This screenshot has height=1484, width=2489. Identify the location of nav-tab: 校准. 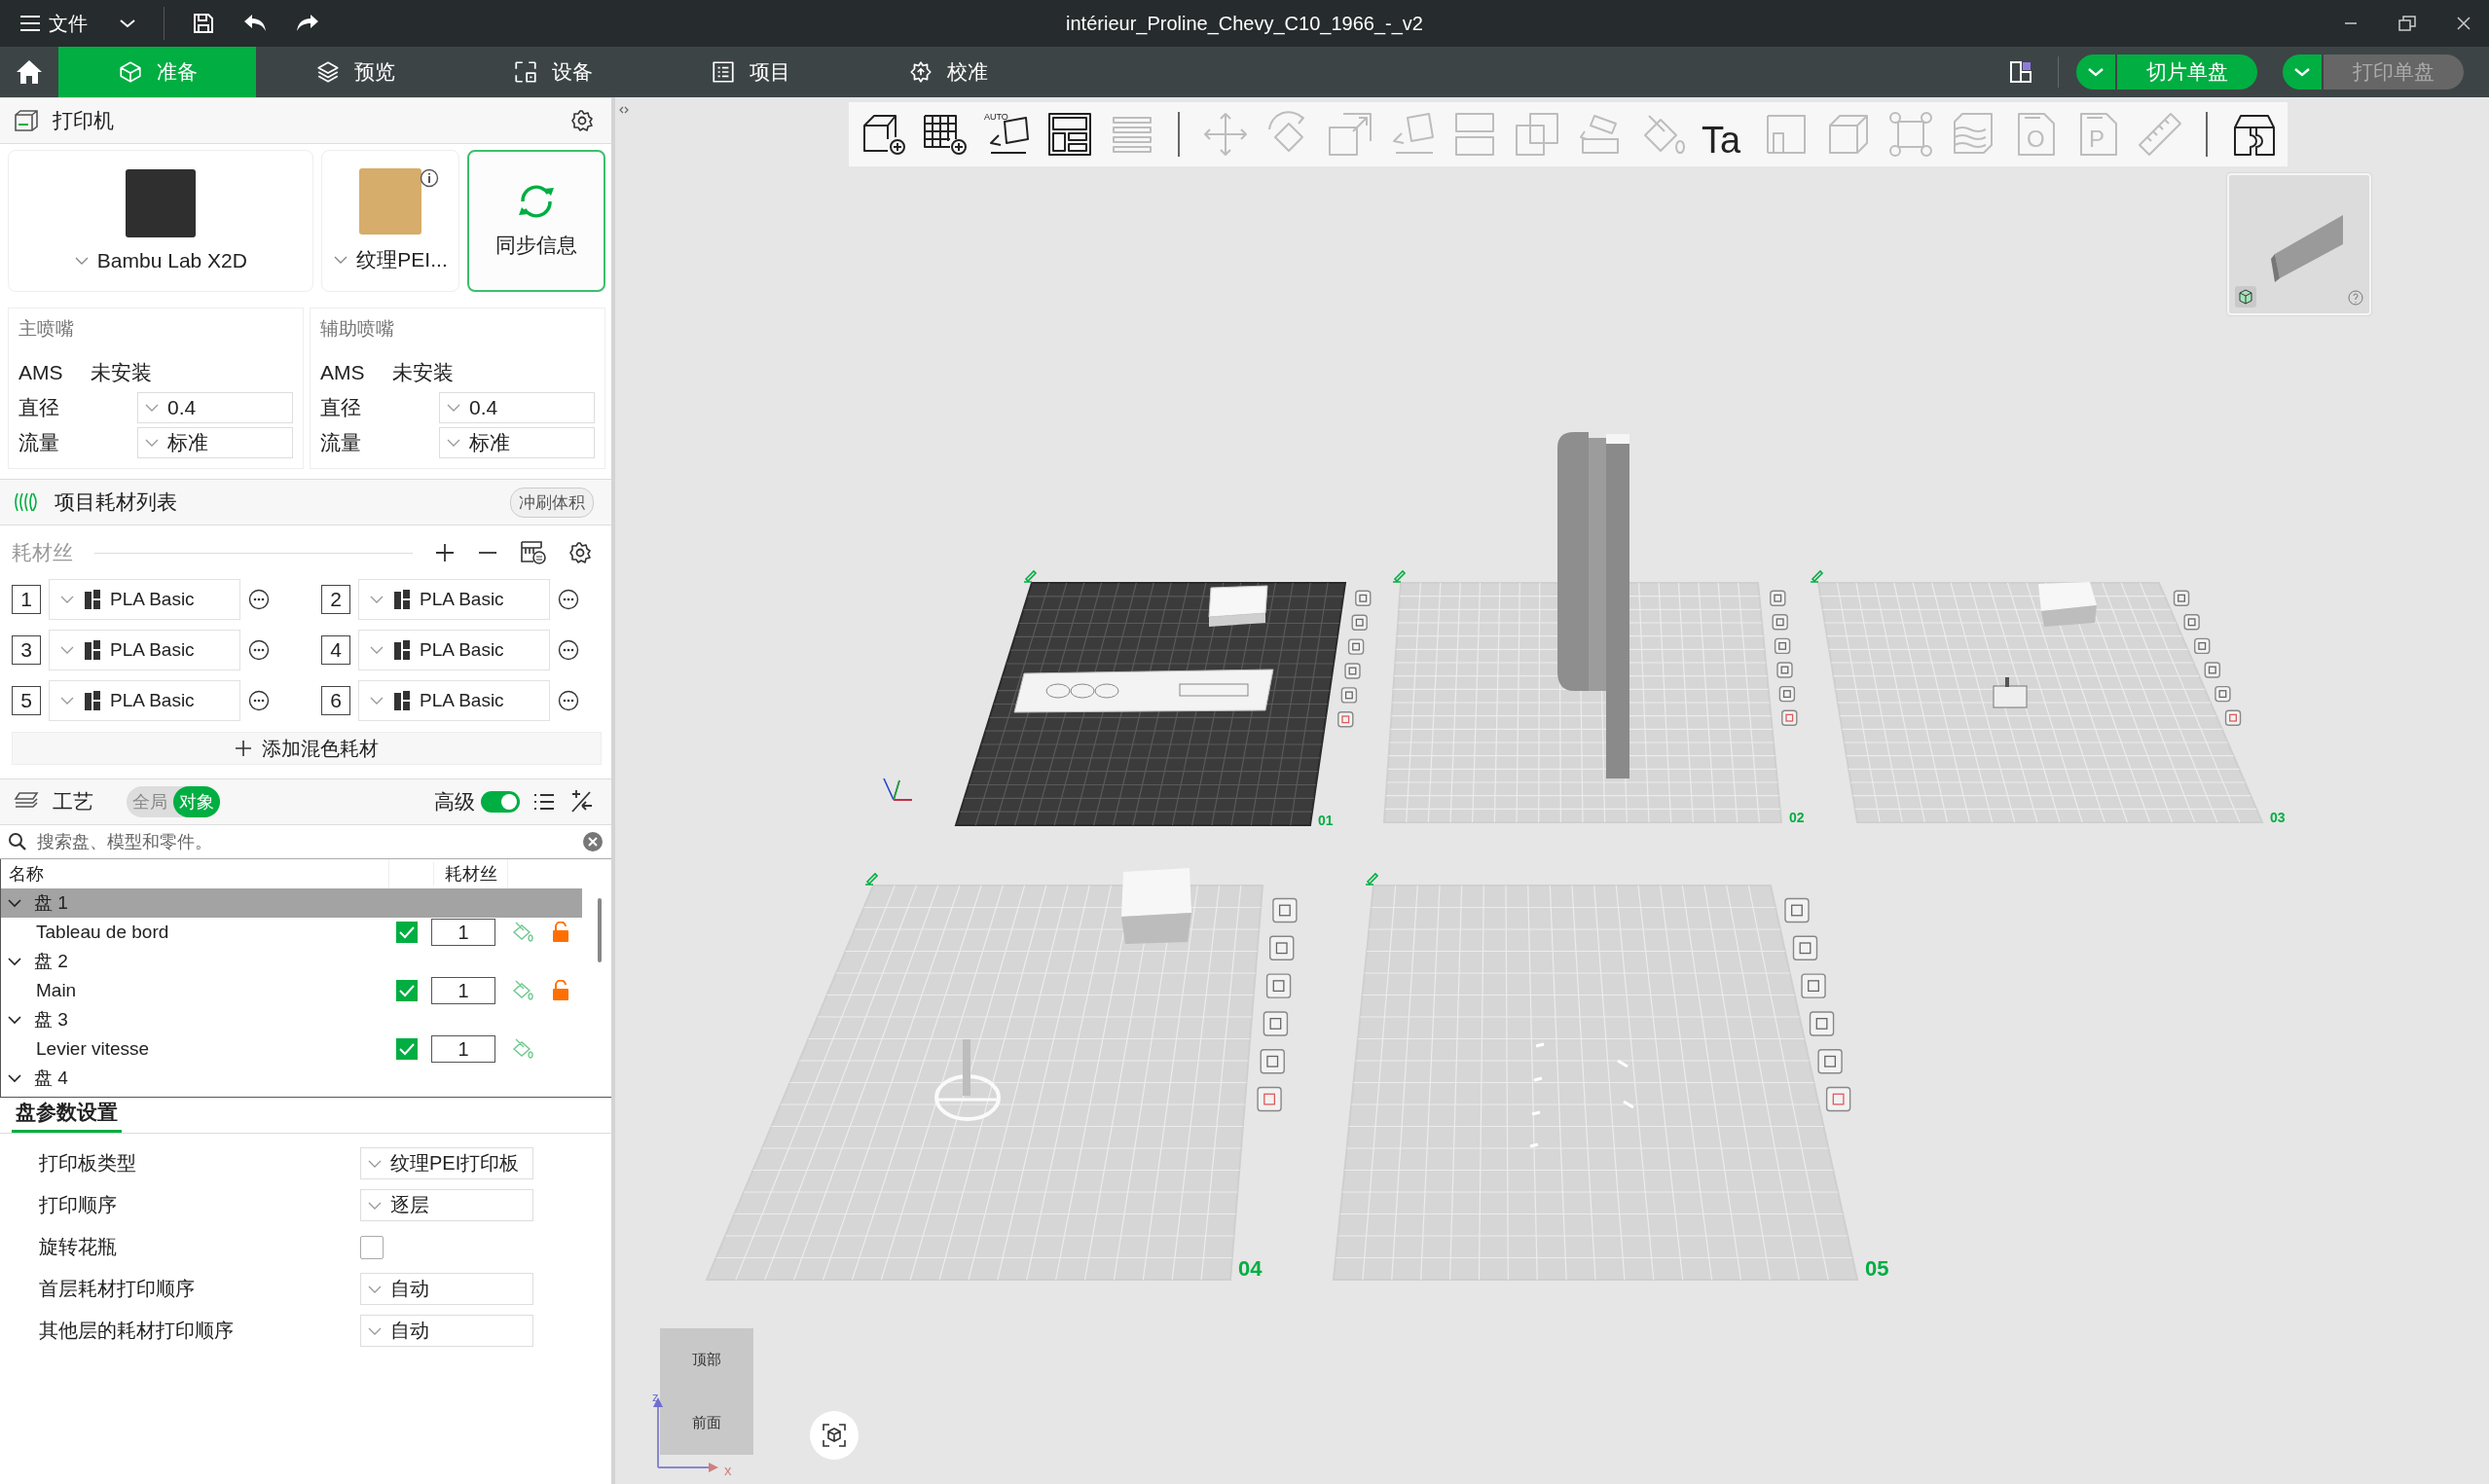
(947, 72).